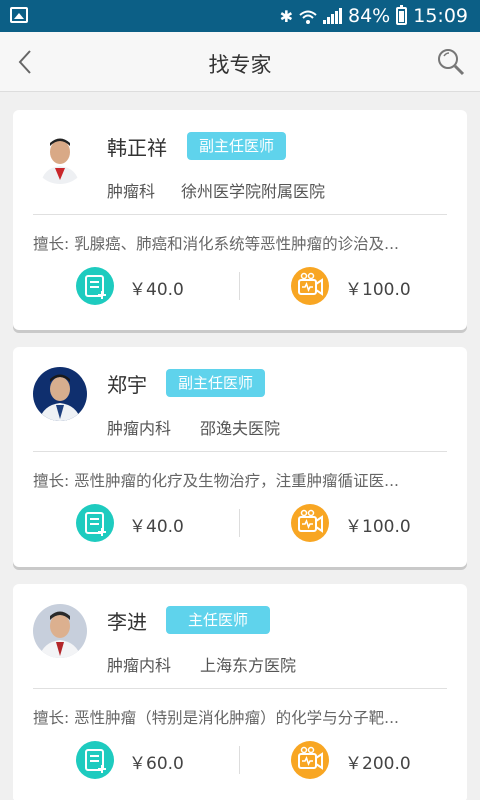 The height and width of the screenshot is (800, 480). What do you see at coordinates (240, 65) in the screenshot?
I see `page-title: 找专家` at bounding box center [240, 65].